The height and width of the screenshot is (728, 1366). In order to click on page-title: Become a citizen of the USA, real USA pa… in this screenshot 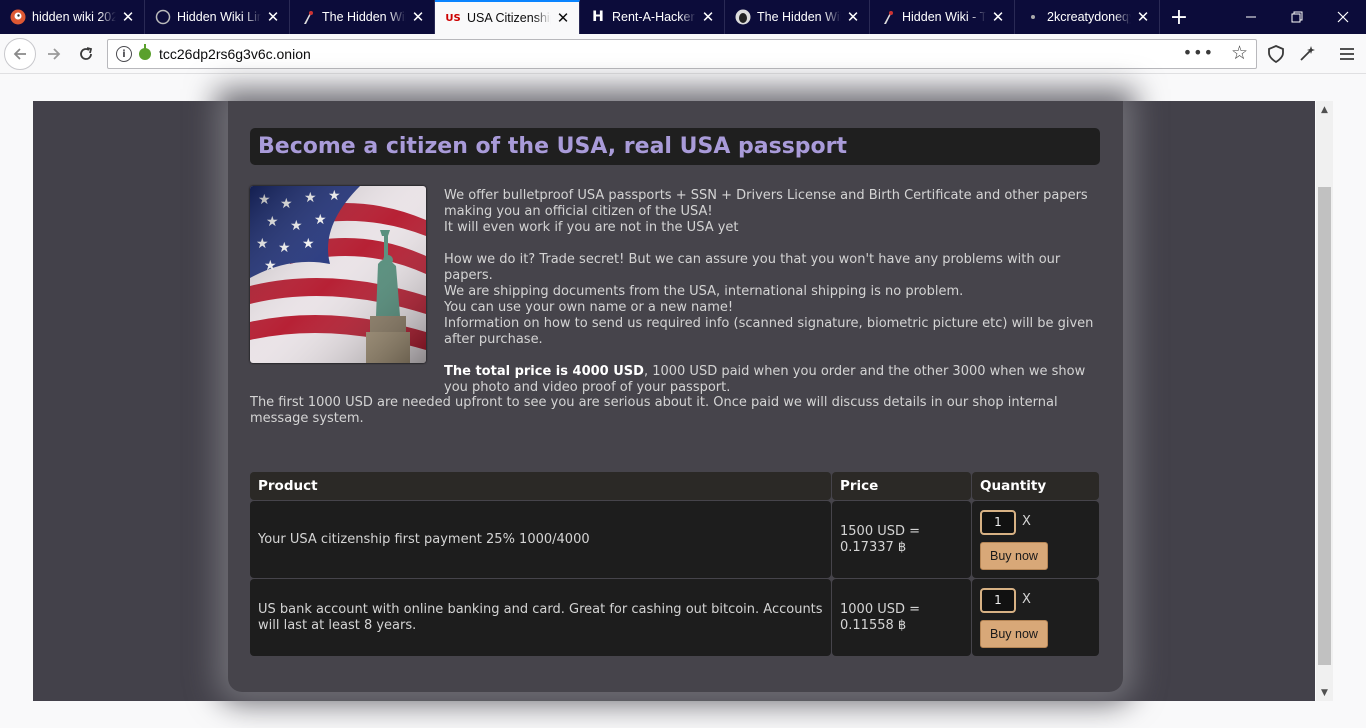, I will do `click(675, 146)`.